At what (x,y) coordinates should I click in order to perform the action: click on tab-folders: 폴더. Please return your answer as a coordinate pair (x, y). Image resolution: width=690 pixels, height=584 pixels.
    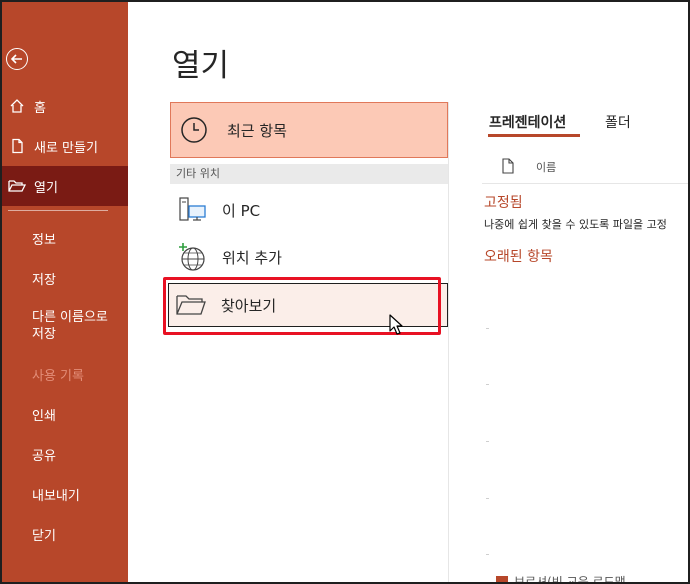
    Looking at the image, I should click on (618, 122).